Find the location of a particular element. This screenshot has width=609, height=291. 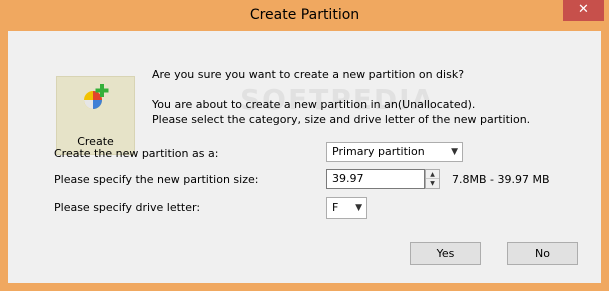

no-button: No is located at coordinates (542, 253).